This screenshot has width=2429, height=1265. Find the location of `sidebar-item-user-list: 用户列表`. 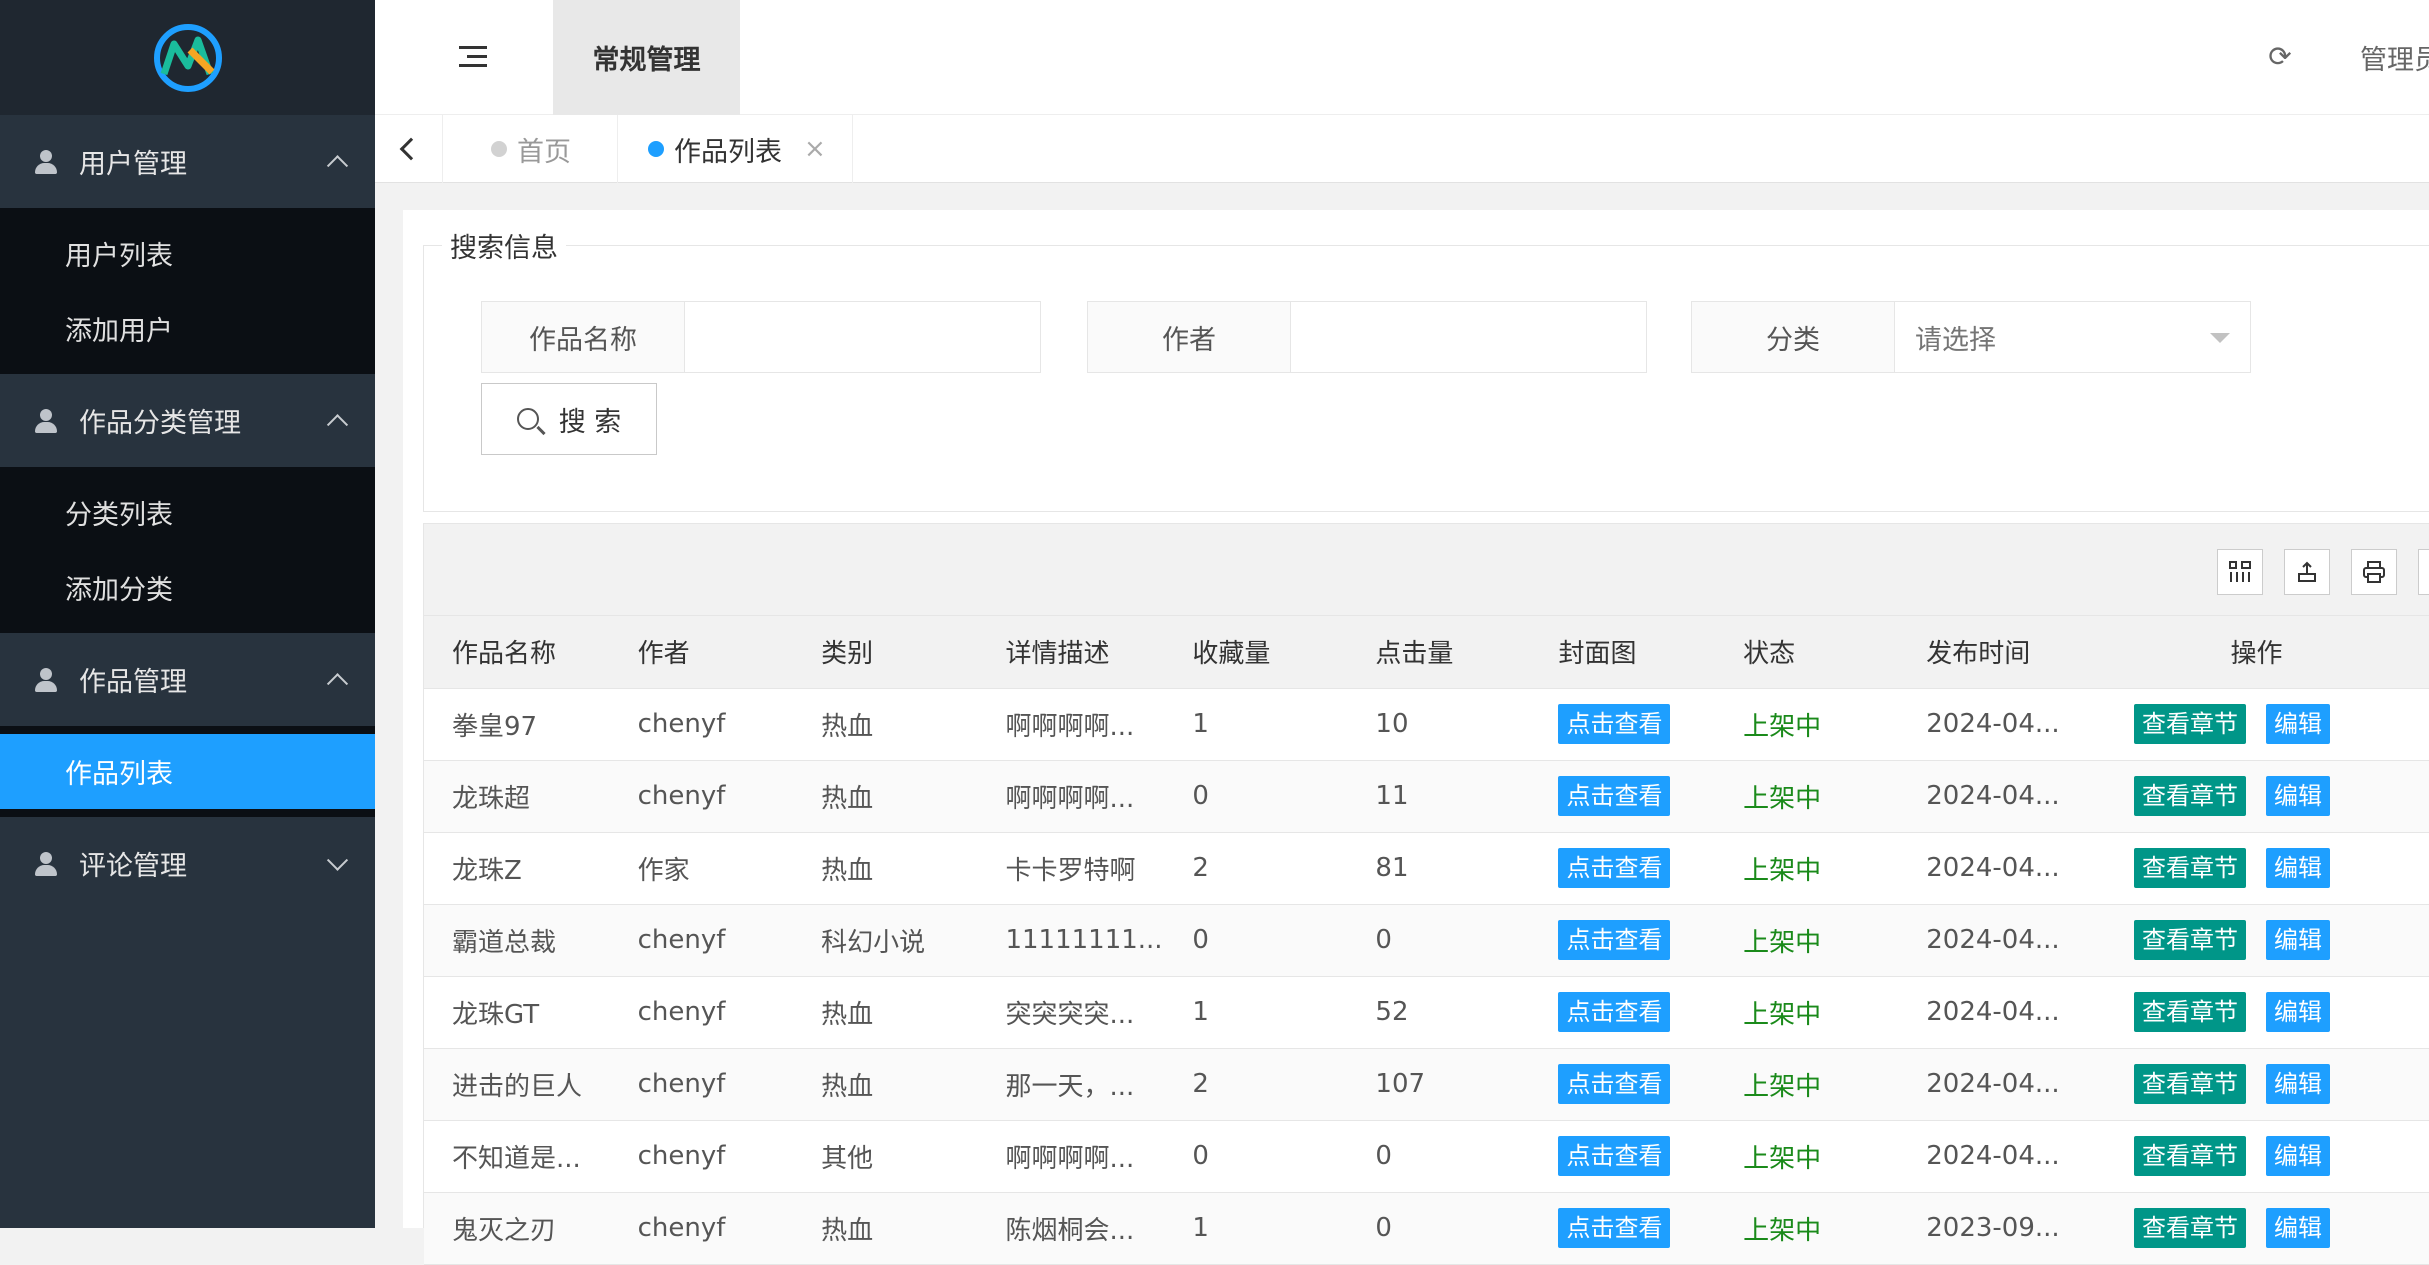

sidebar-item-user-list: 用户列表 is located at coordinates (187, 253).